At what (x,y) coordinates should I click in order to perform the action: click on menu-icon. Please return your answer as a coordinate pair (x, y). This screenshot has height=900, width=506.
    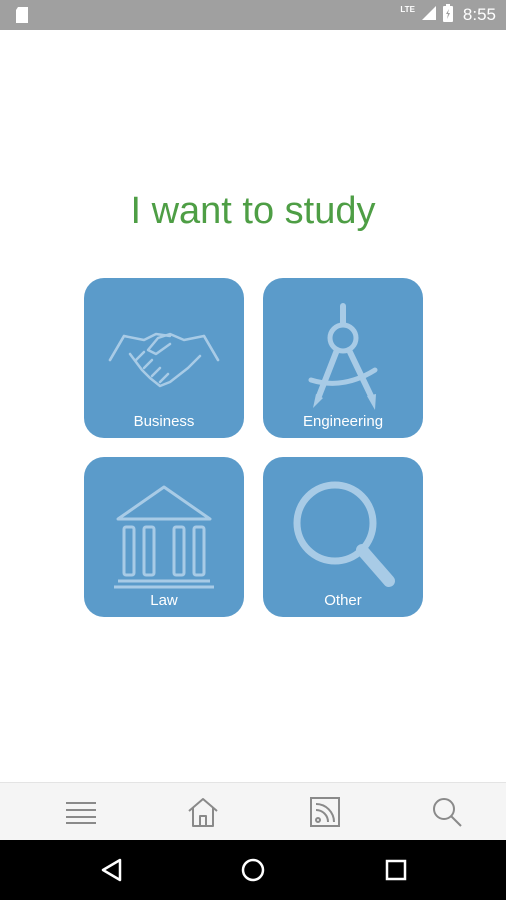
    Looking at the image, I should click on (81, 813).